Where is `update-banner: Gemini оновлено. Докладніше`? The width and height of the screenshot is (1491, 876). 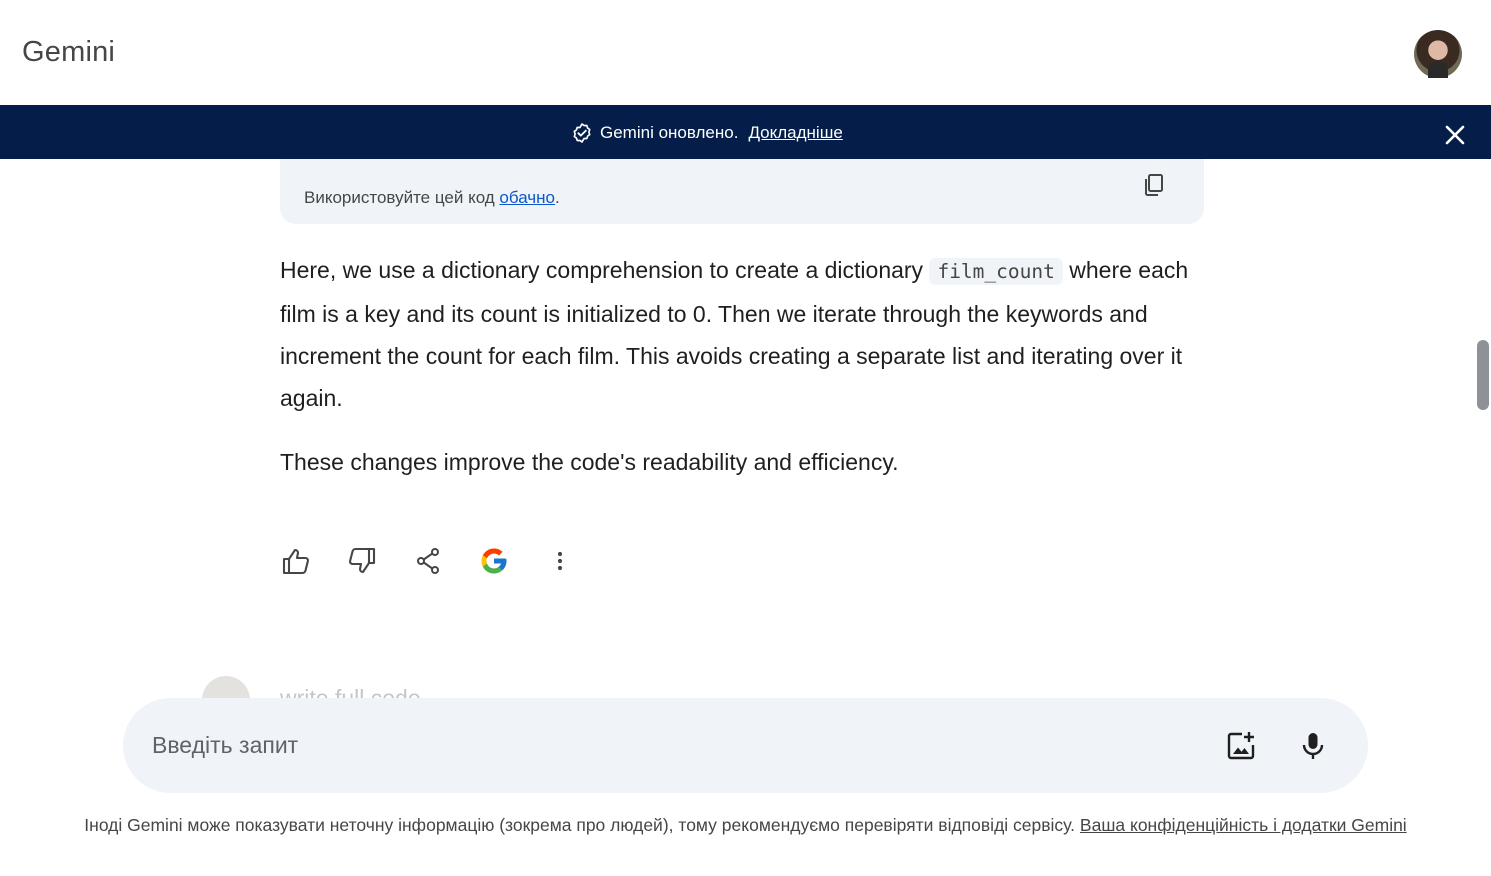 update-banner: Gemini оновлено. Докладніше is located at coordinates (745, 132).